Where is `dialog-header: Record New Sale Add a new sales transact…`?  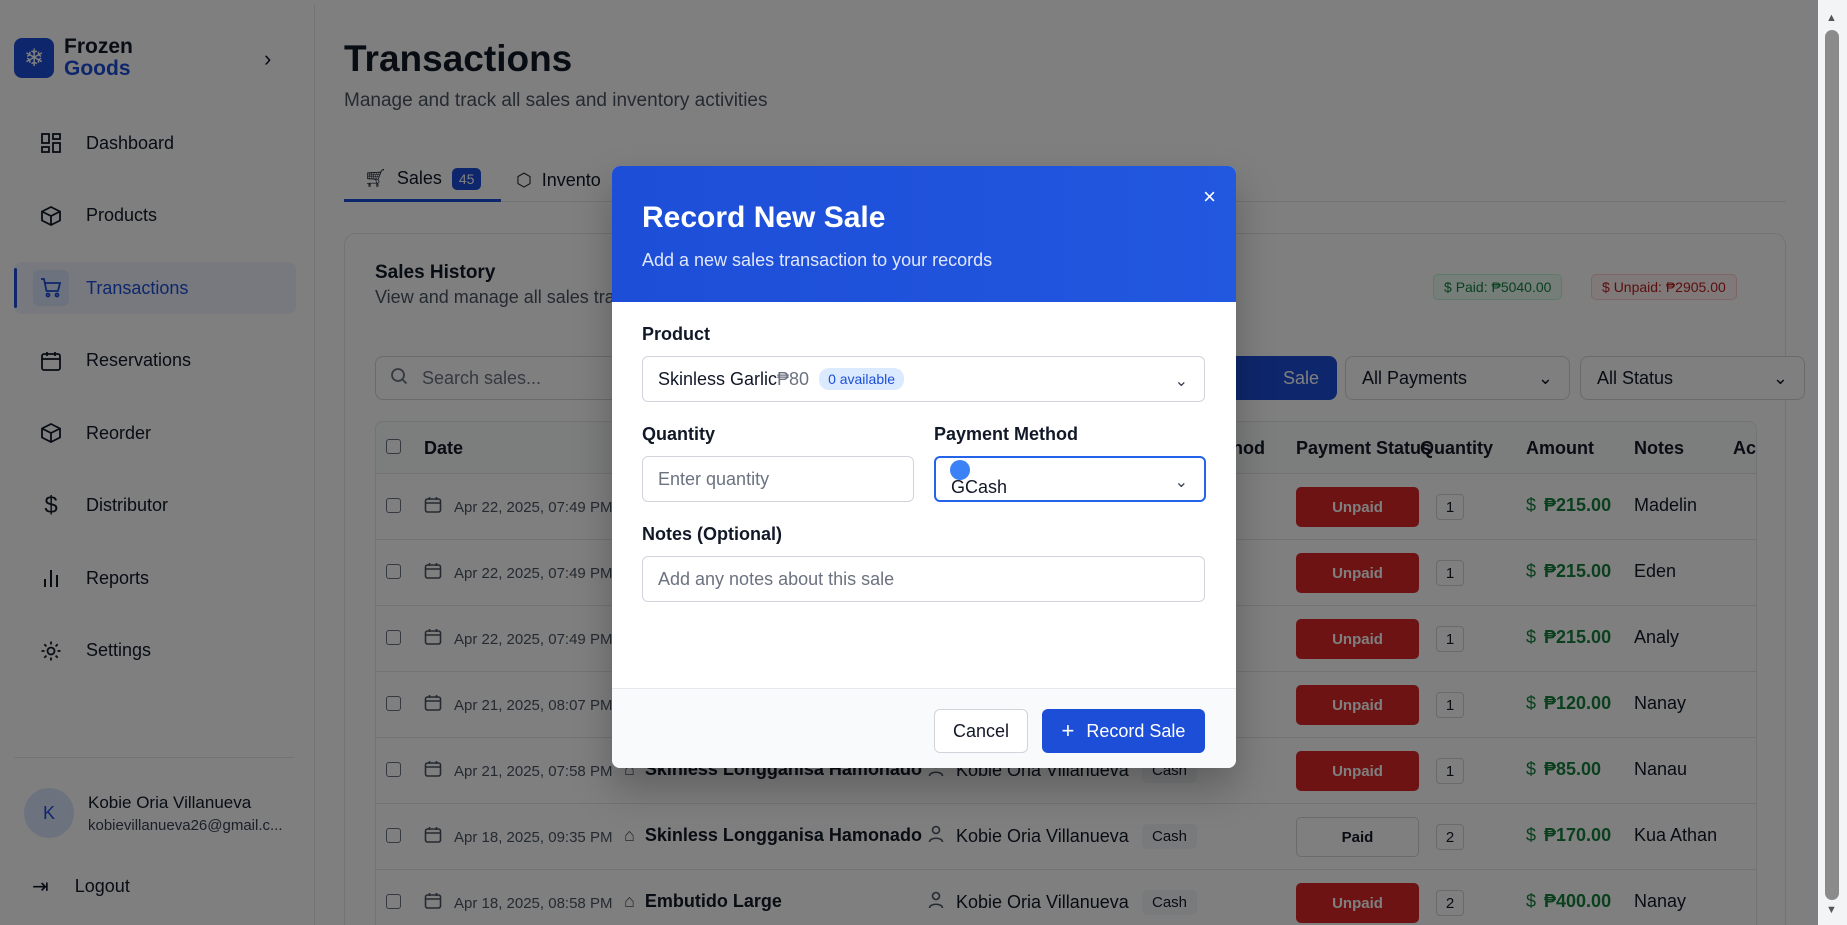 dialog-header: Record New Sale Add a new sales transact… is located at coordinates (924, 234).